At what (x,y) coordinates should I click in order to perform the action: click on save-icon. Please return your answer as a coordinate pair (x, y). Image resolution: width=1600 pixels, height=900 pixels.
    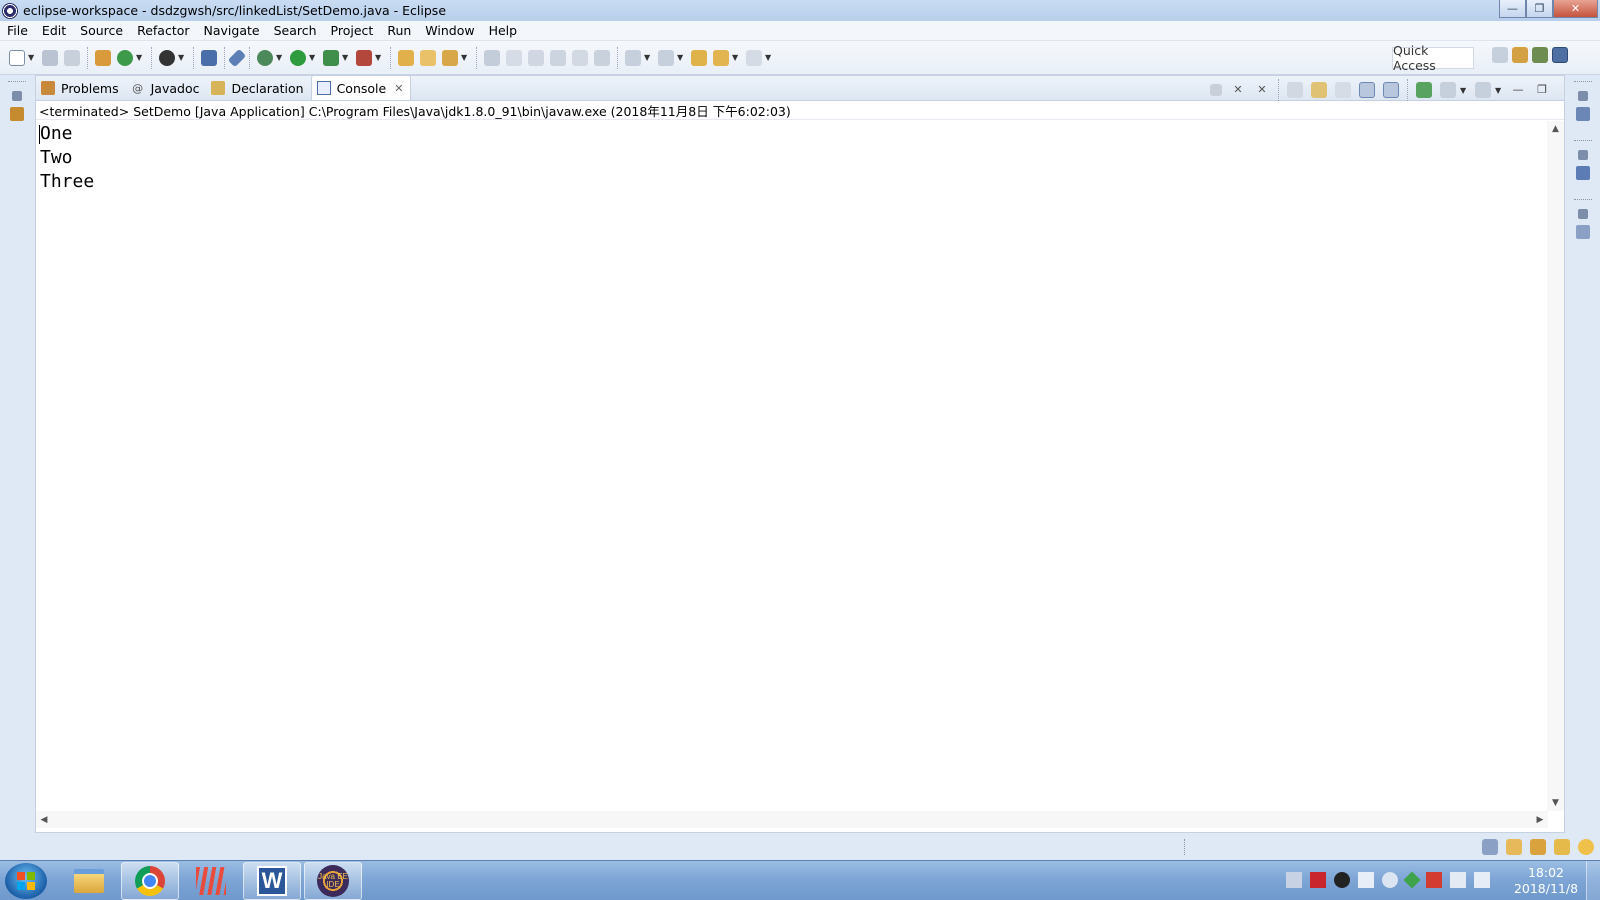
    Looking at the image, I should click on (50, 57).